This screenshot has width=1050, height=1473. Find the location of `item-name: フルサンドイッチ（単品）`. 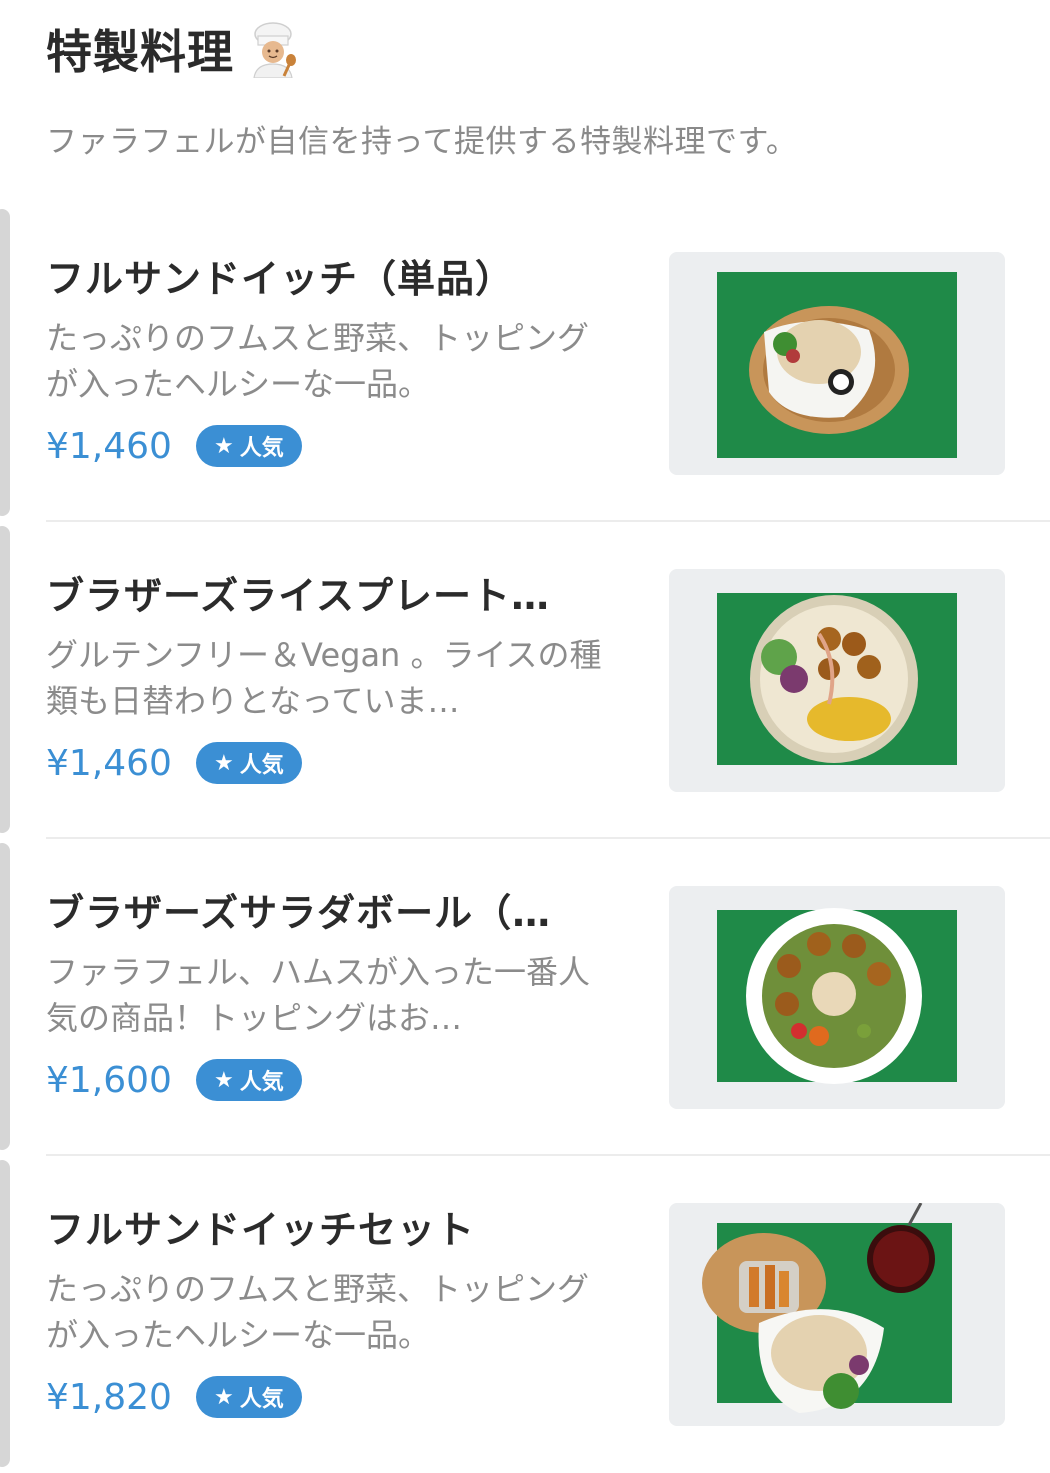

item-name: フルサンドイッチ（単品） is located at coordinates (280, 279).